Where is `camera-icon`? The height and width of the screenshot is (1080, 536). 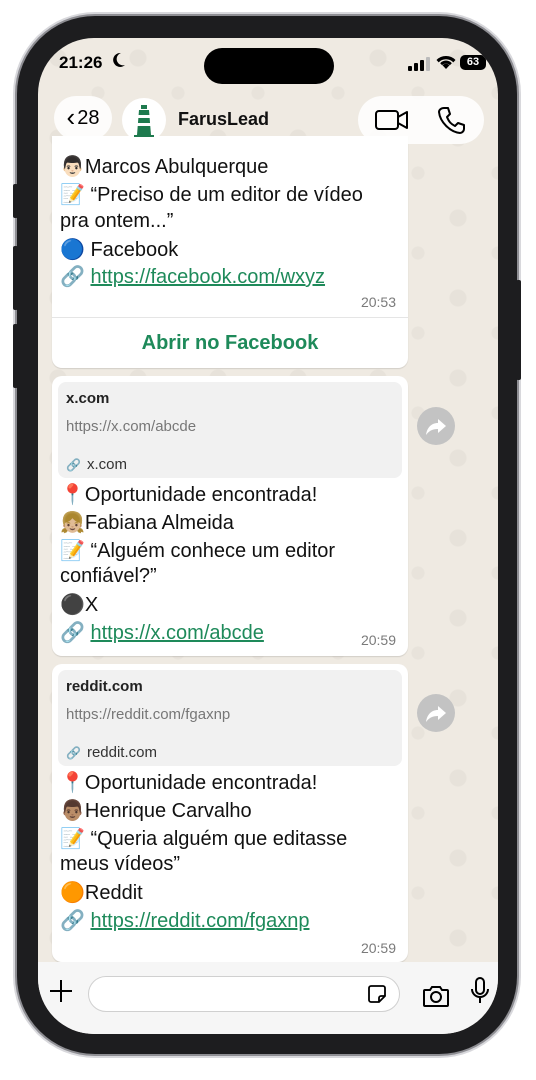 camera-icon is located at coordinates (436, 996).